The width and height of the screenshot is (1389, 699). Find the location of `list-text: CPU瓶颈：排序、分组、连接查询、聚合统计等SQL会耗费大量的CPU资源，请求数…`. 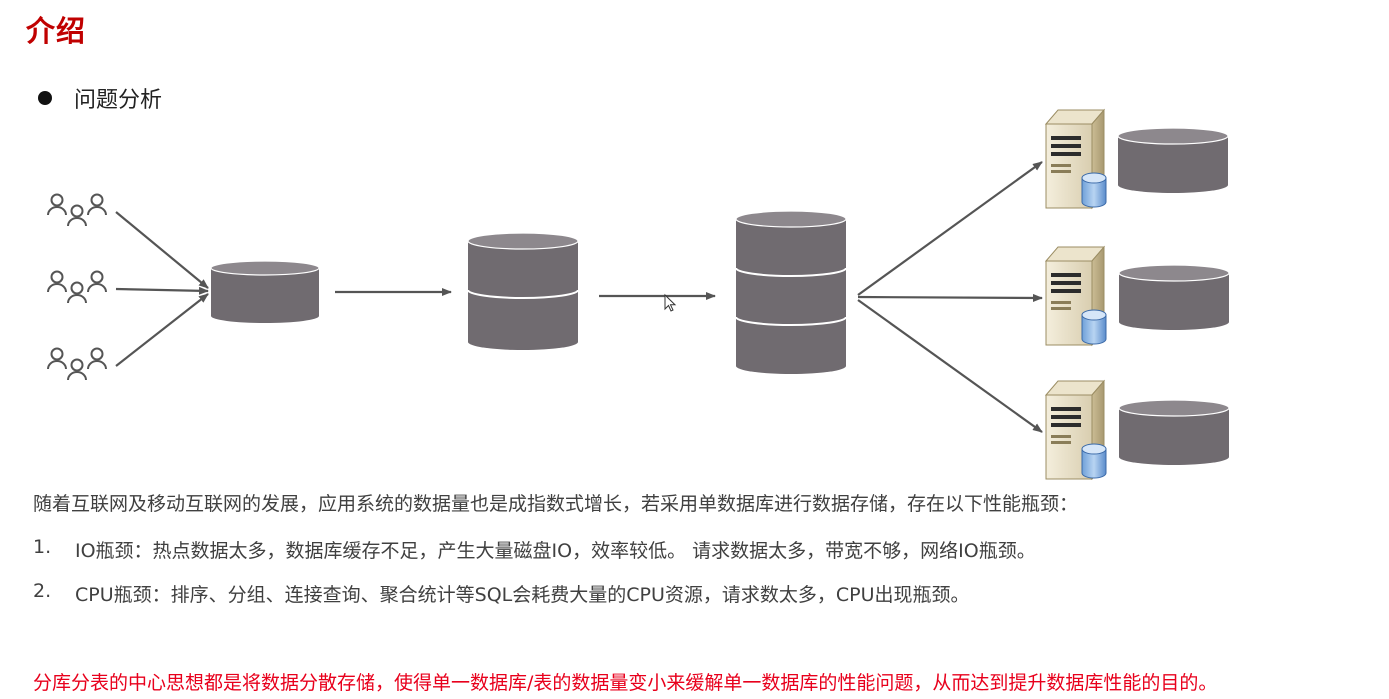

list-text: CPU瓶颈：排序、分组、连接查询、聚合统计等SQL会耗费大量的CPU资源，请求数… is located at coordinates (522, 595).